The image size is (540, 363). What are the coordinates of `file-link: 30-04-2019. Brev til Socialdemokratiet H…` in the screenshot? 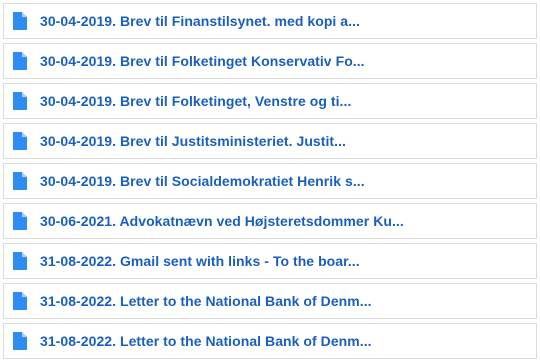 It's located at (202, 181).